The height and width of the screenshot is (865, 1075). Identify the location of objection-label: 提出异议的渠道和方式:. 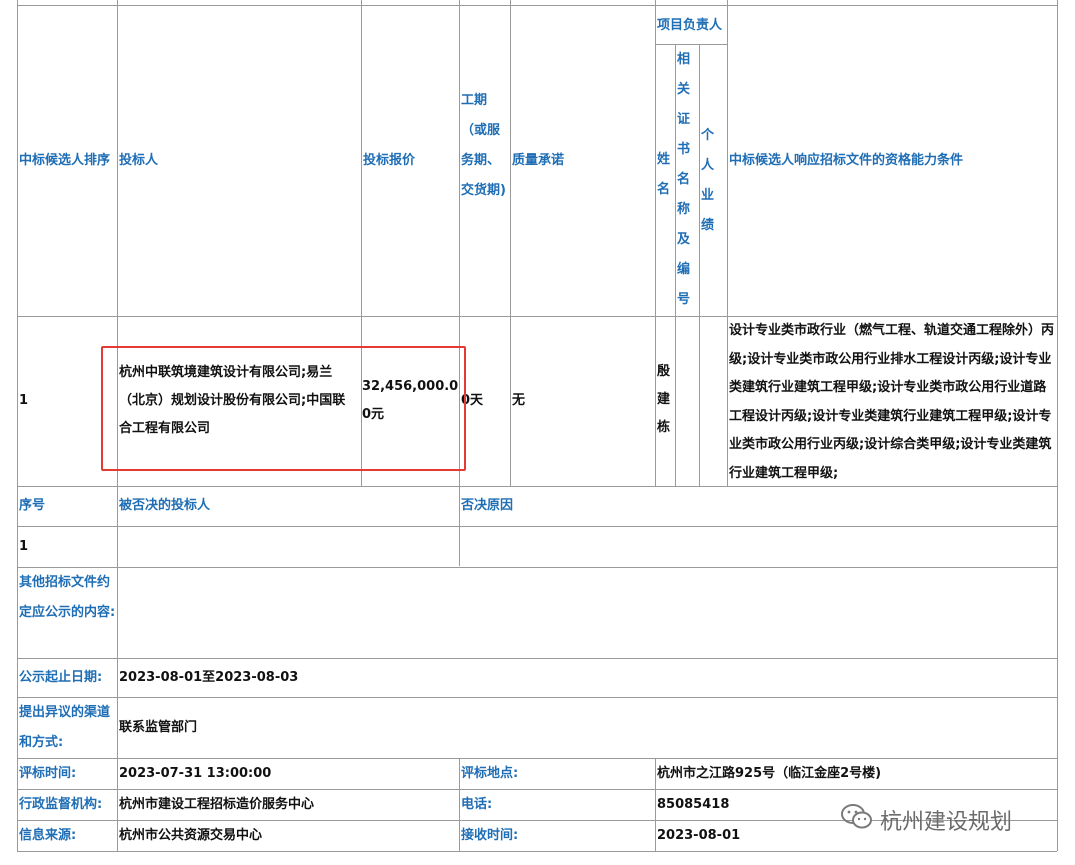
(65, 727).